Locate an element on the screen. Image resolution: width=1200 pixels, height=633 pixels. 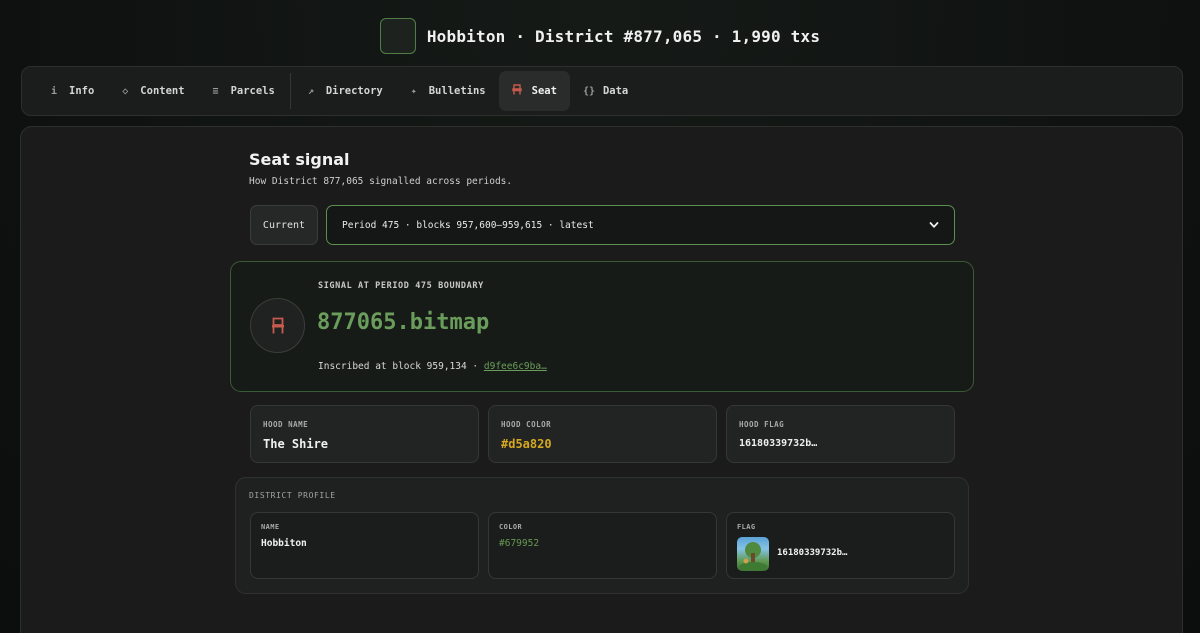
flag-image is located at coordinates (753, 554).